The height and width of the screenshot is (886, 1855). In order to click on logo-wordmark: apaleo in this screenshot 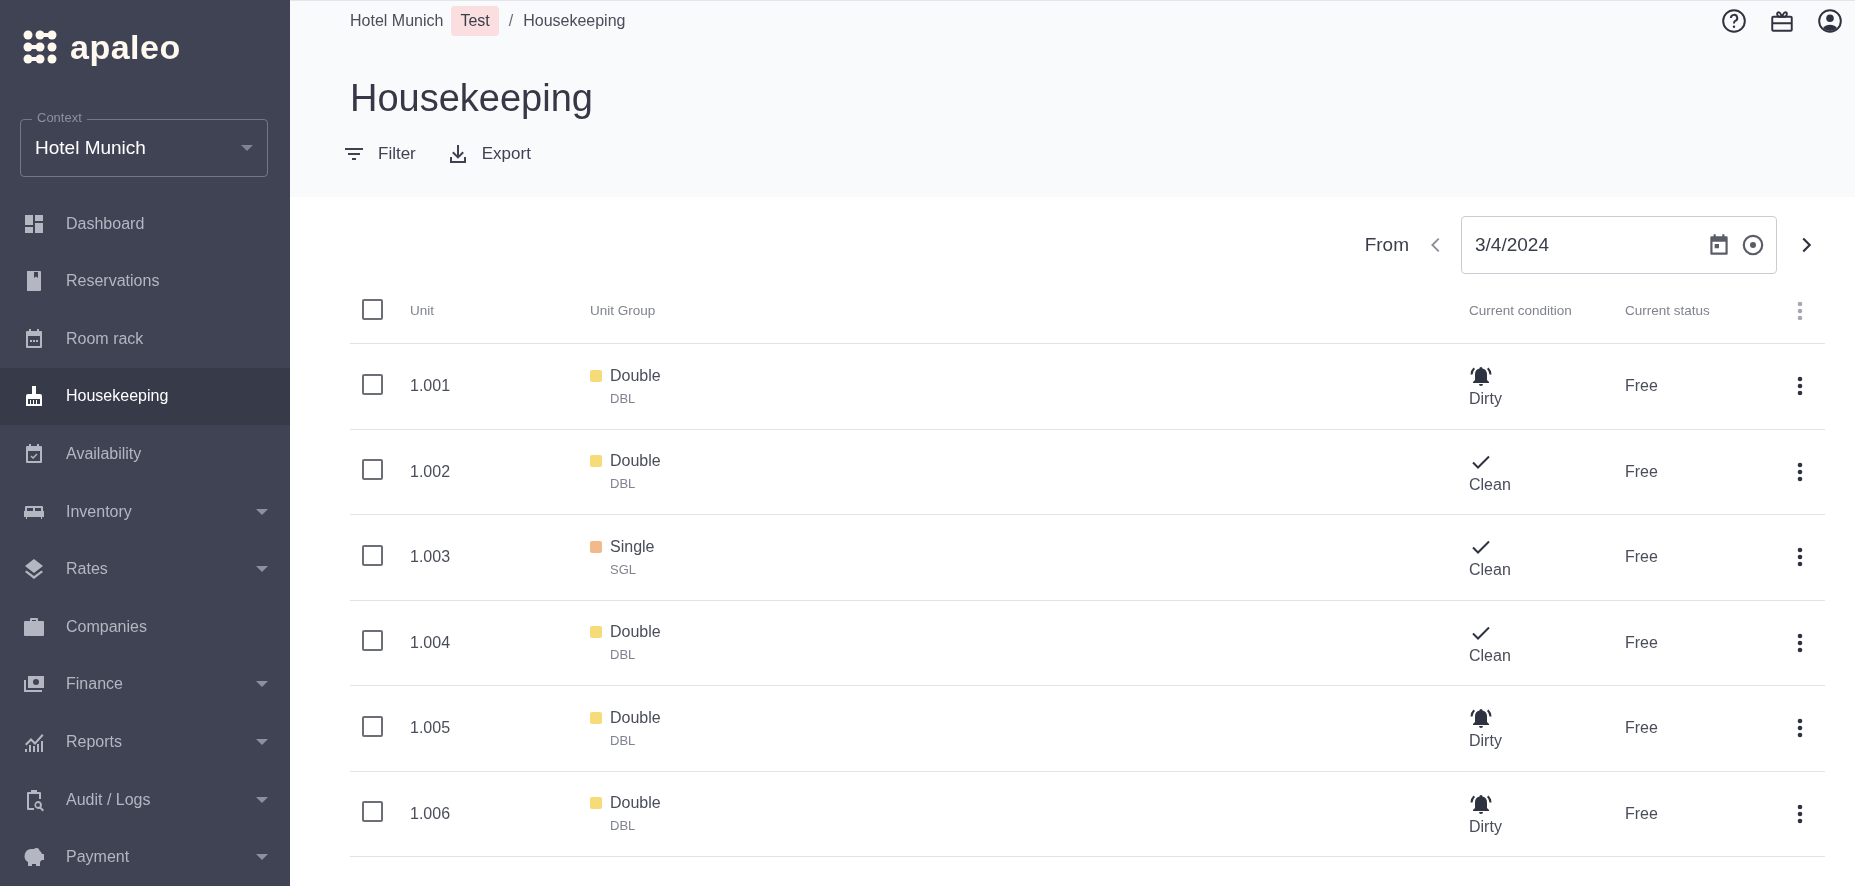, I will do `click(125, 47)`.